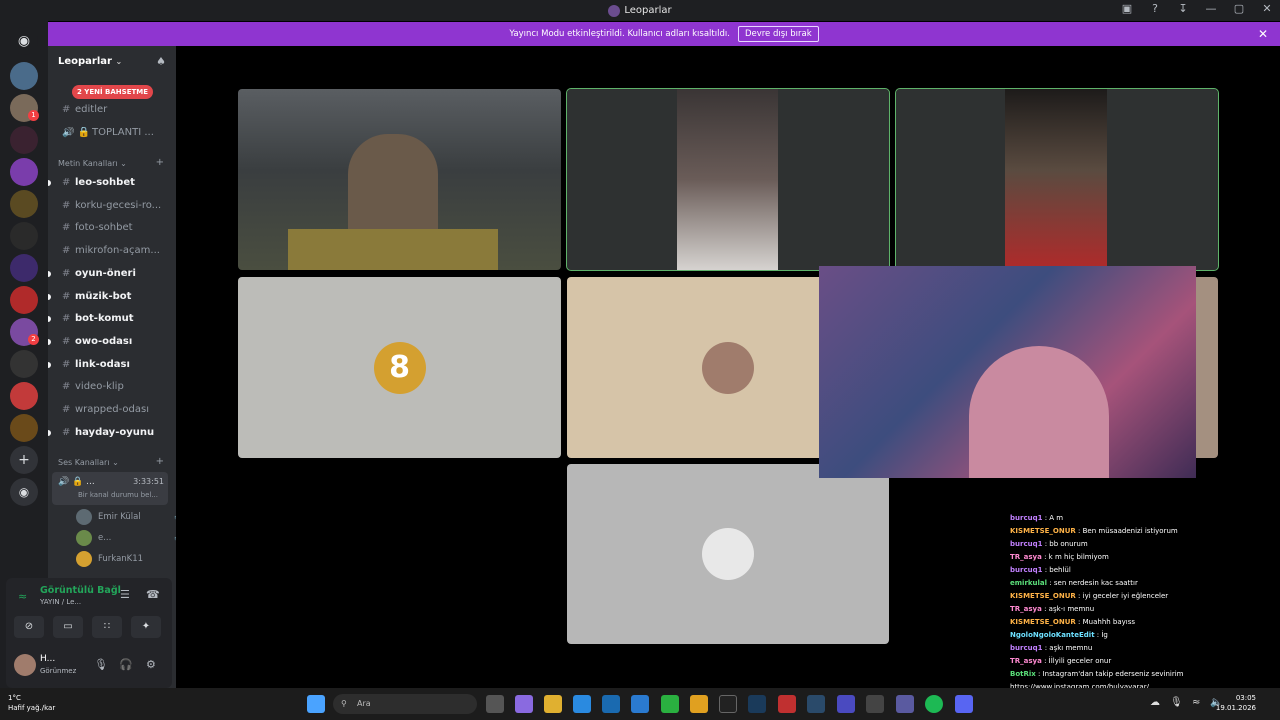 This screenshot has width=1280, height=720. What do you see at coordinates (316, 704) in the screenshot?
I see `start-icon` at bounding box center [316, 704].